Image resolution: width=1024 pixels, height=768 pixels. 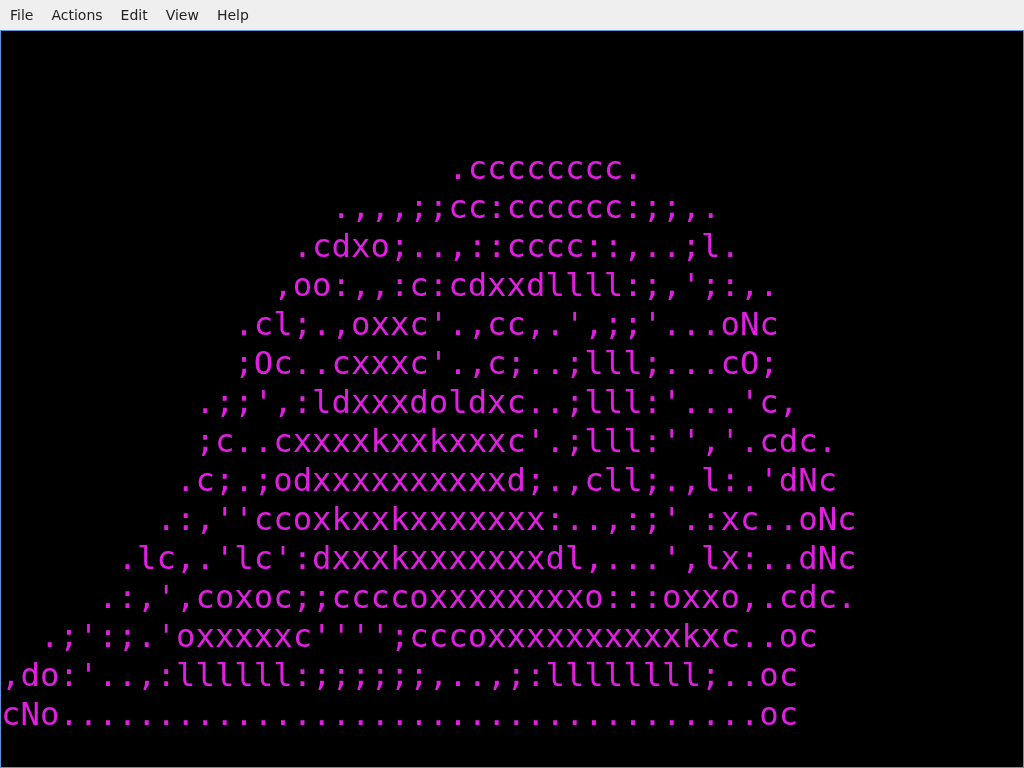 What do you see at coordinates (526, 207) in the screenshot?
I see `ascii-art-line: .,,,;;cc:cccccc:;;,.` at bounding box center [526, 207].